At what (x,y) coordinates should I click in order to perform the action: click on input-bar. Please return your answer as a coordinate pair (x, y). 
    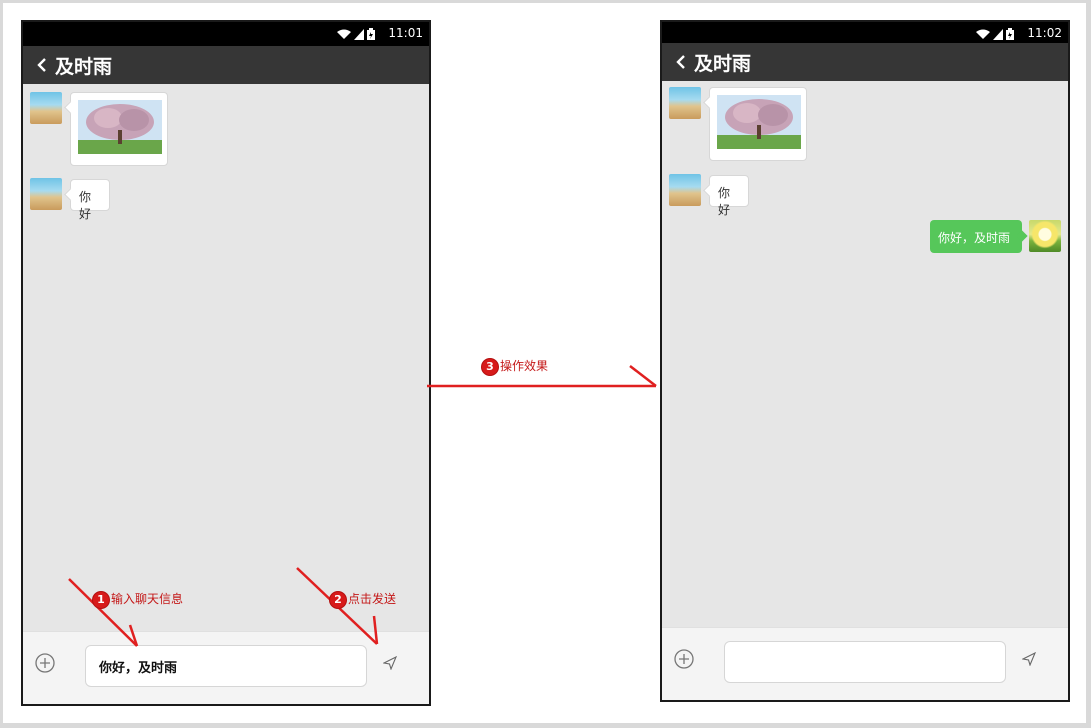
    Looking at the image, I should click on (865, 663).